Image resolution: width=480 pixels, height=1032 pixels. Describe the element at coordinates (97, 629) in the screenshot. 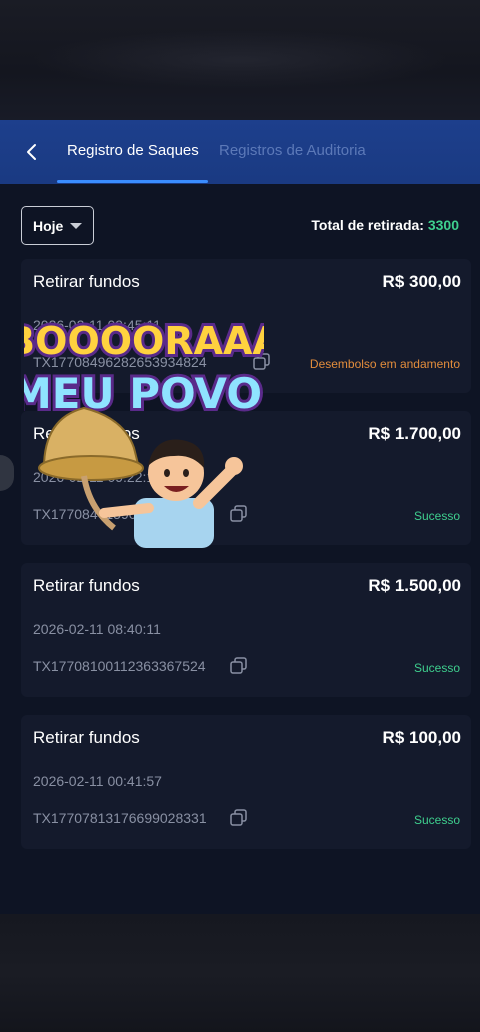

I see `record-date: 2026-02-11 08:40:11` at that location.